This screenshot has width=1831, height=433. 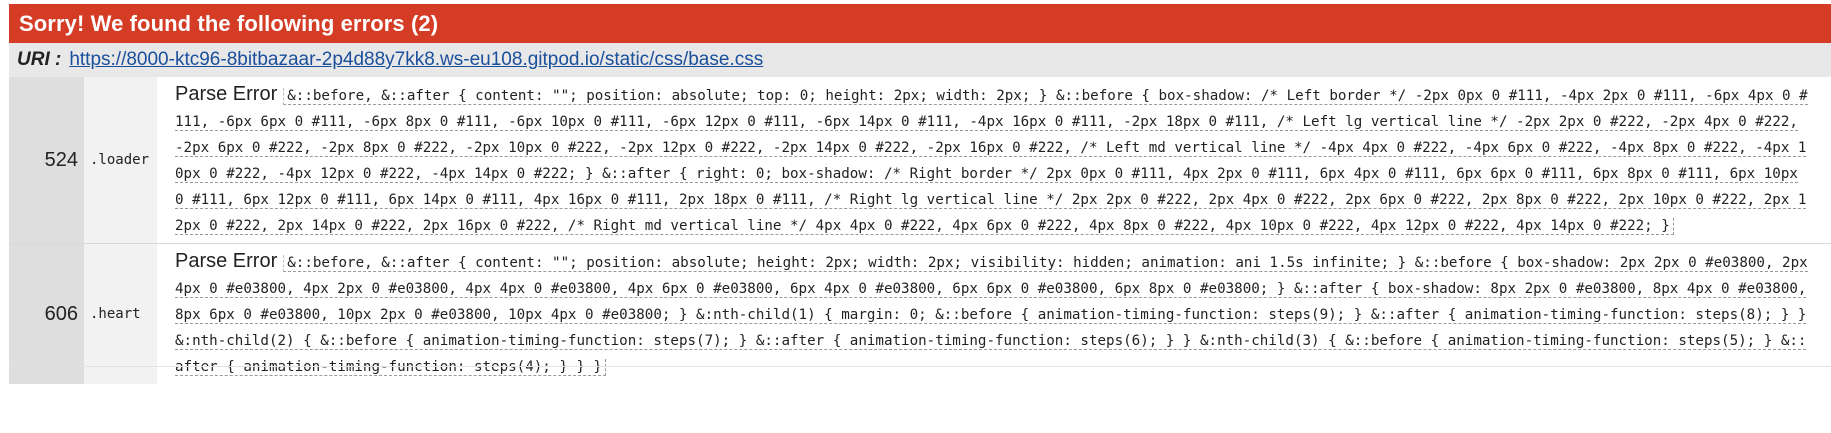 I want to click on error-line-number: 606, so click(x=46, y=313).